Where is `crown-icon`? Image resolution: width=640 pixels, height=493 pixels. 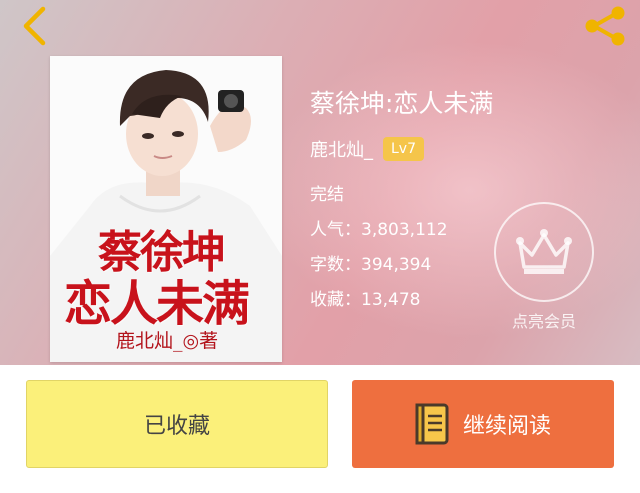 crown-icon is located at coordinates (544, 251).